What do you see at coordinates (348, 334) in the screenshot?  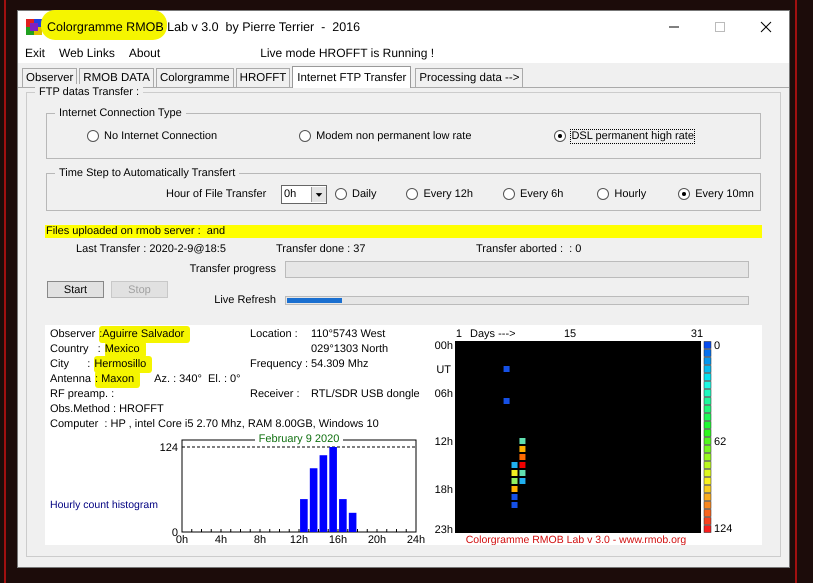 I see `info-value: 110°5743 West` at bounding box center [348, 334].